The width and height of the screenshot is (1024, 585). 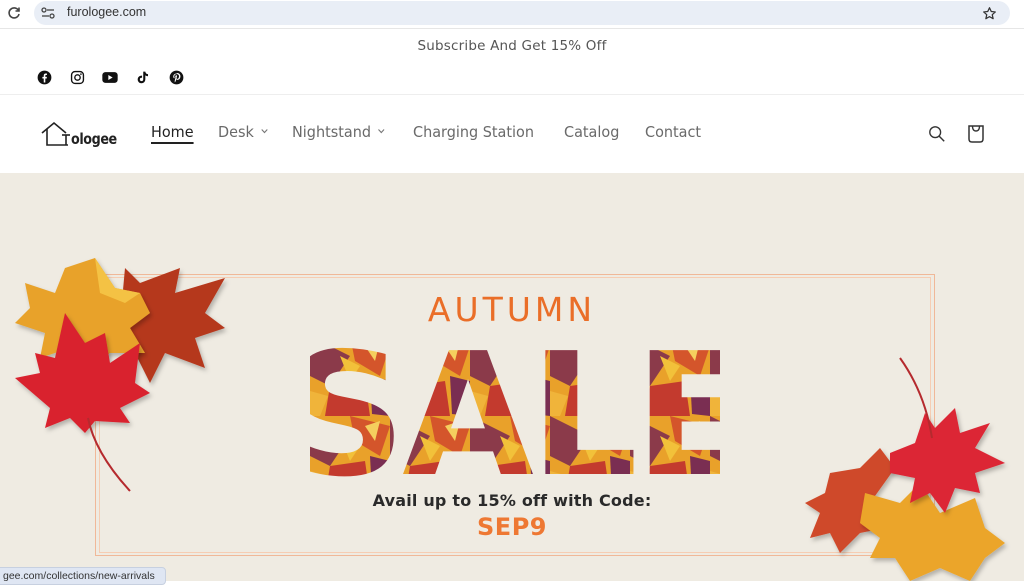 I want to click on search-icon, so click(x=937, y=134).